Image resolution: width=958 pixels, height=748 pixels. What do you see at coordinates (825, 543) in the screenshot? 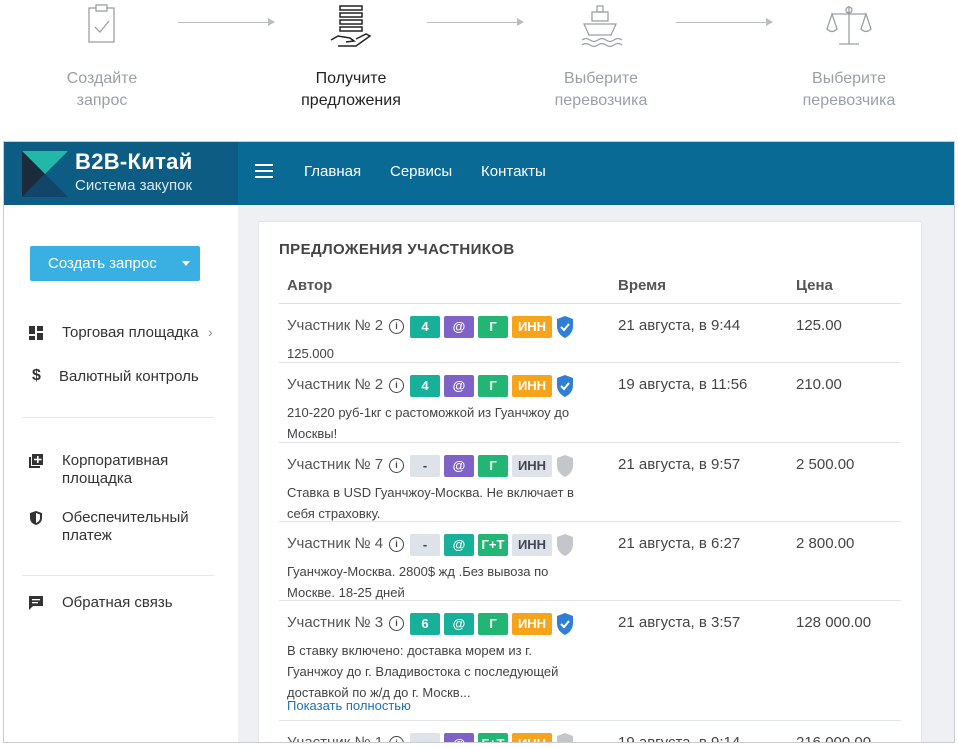
I see `offer-price: 2 800.00` at bounding box center [825, 543].